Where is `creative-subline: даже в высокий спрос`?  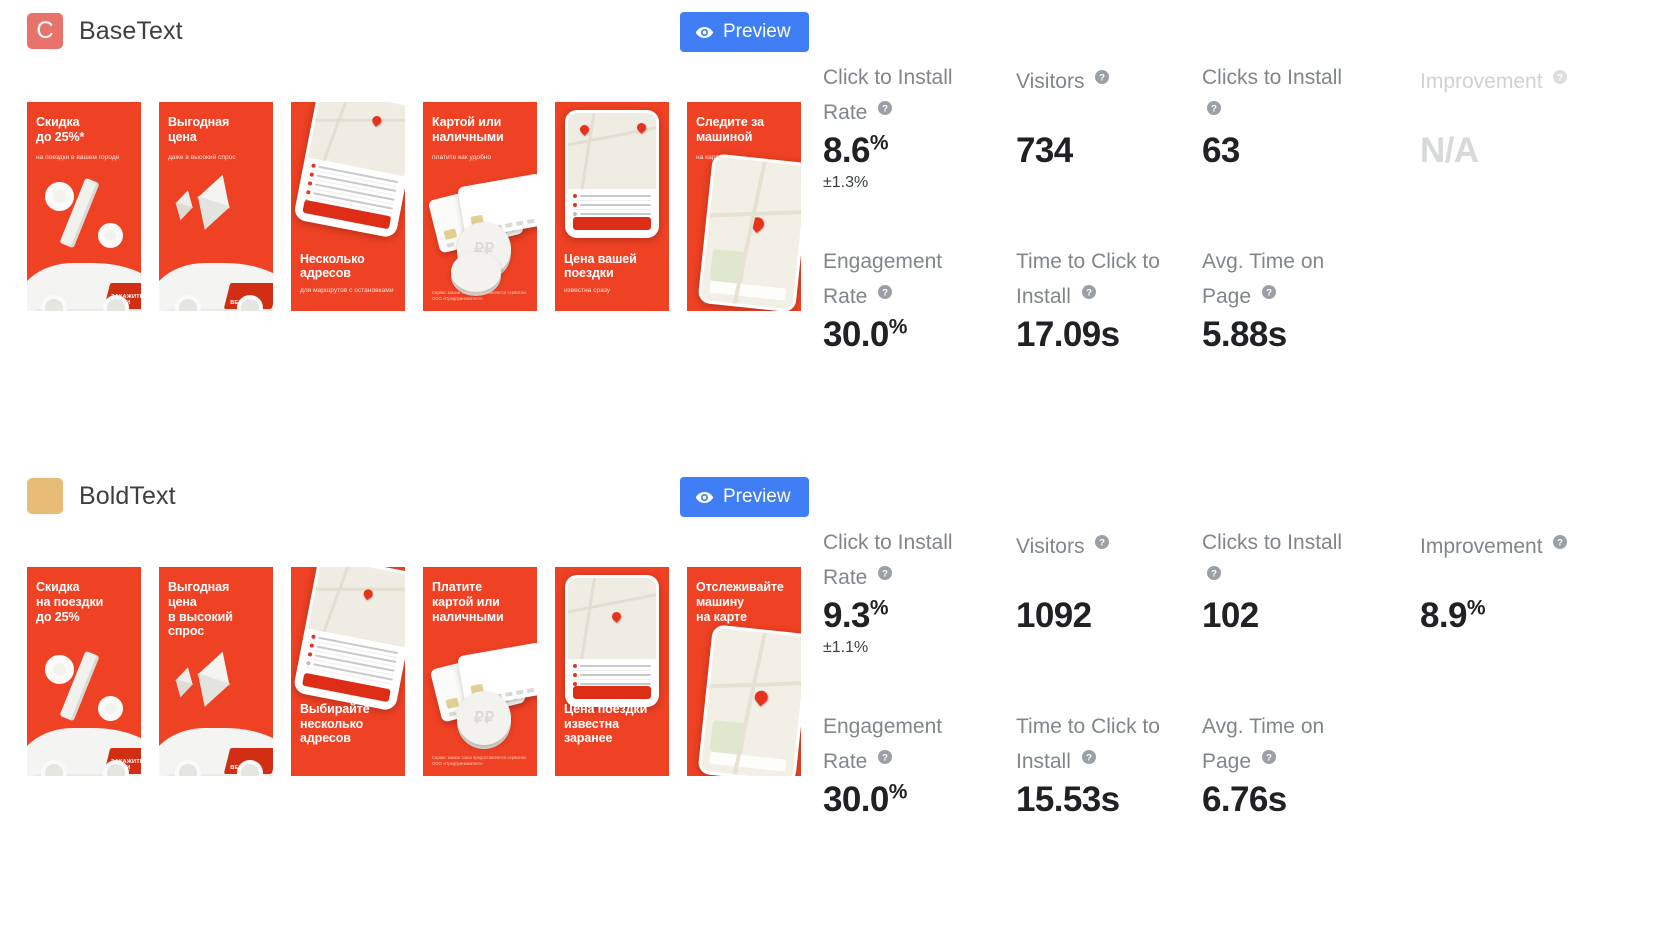
creative-subline: даже в высокий спрос is located at coordinates (202, 157).